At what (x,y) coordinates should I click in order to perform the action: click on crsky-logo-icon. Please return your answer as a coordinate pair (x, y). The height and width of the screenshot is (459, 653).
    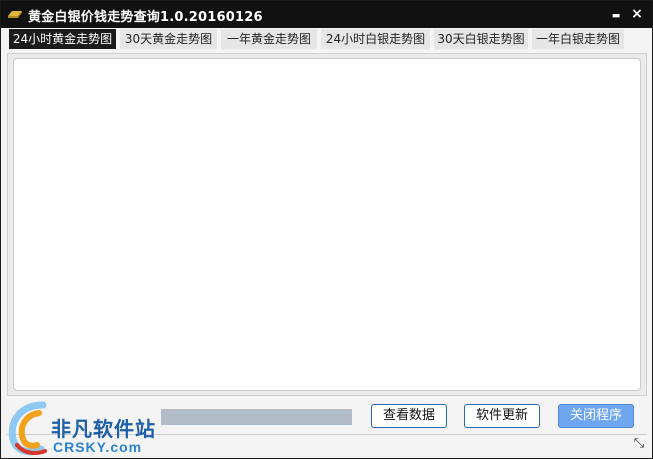
    Looking at the image, I should click on (27, 428).